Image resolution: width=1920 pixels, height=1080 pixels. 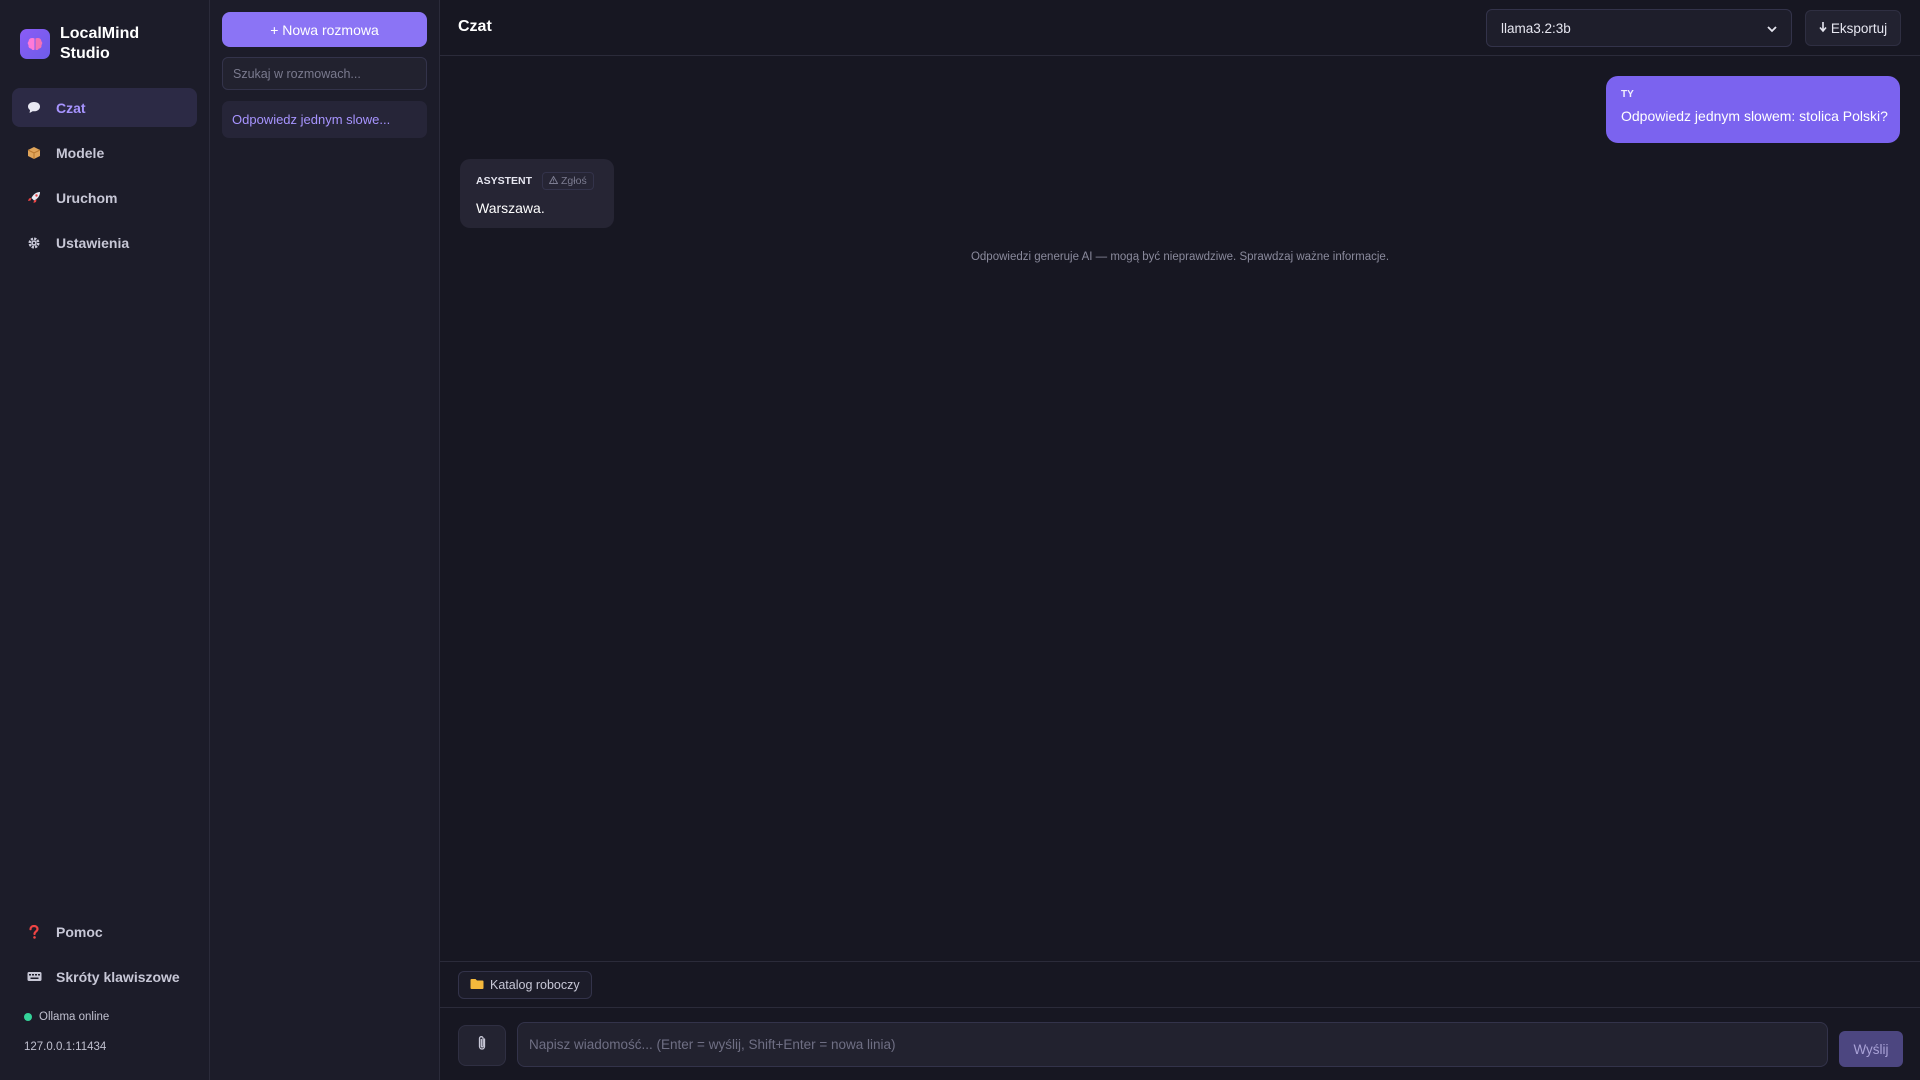 What do you see at coordinates (324, 29) in the screenshot?
I see `new-conversation-button: + Nowa rozmowa` at bounding box center [324, 29].